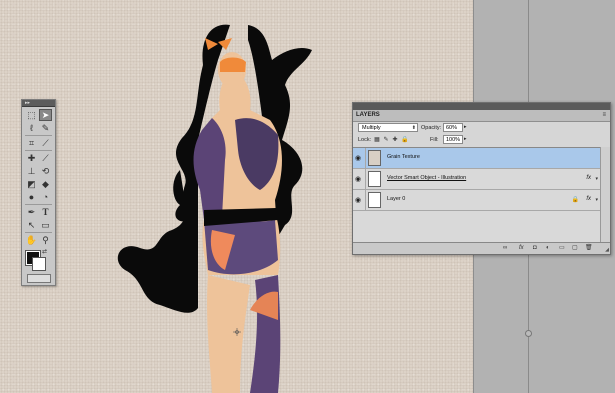 The width and height of the screenshot is (615, 393). Describe the element at coordinates (396, 199) in the screenshot. I see `layer-name: Layer 0` at that location.